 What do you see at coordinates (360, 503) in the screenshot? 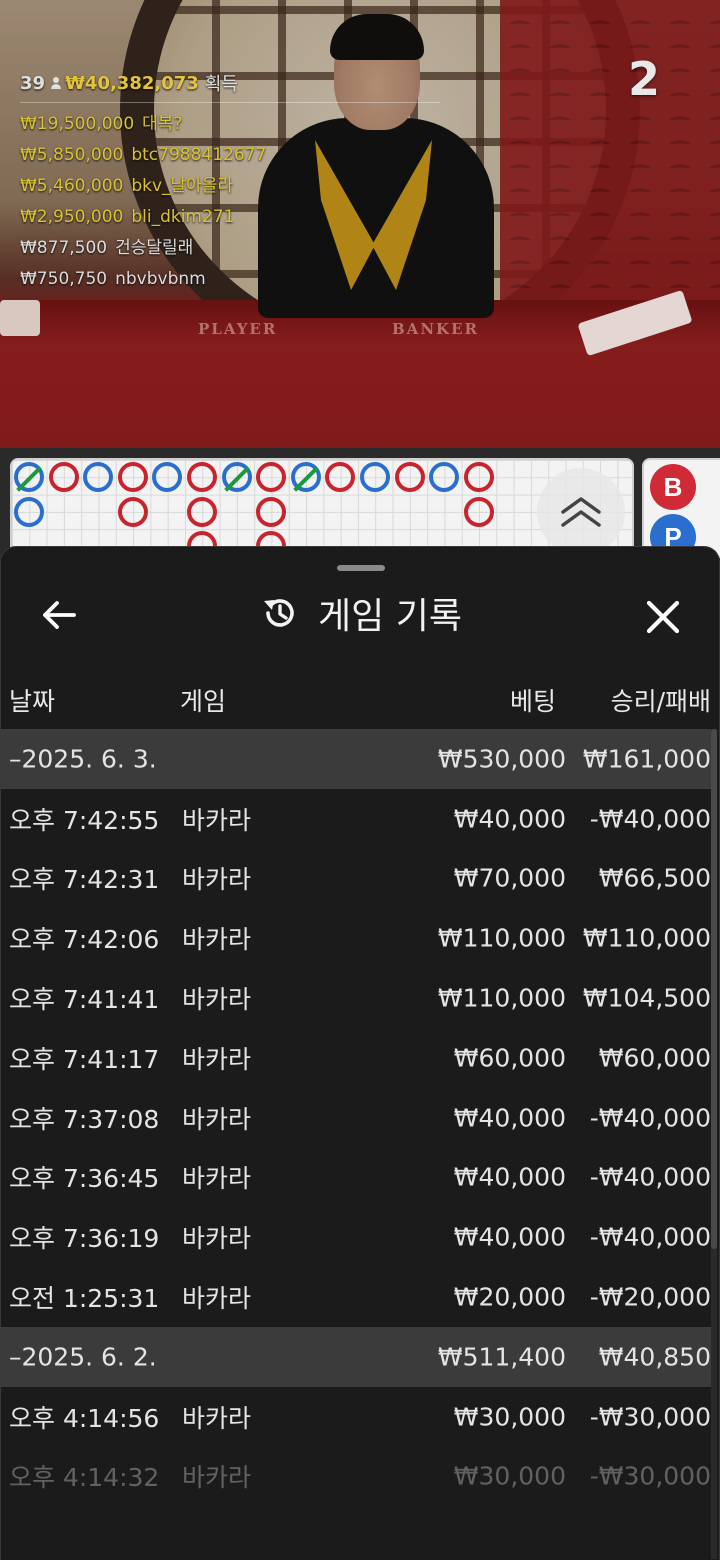
I see `scoreboard: B P` at bounding box center [360, 503].